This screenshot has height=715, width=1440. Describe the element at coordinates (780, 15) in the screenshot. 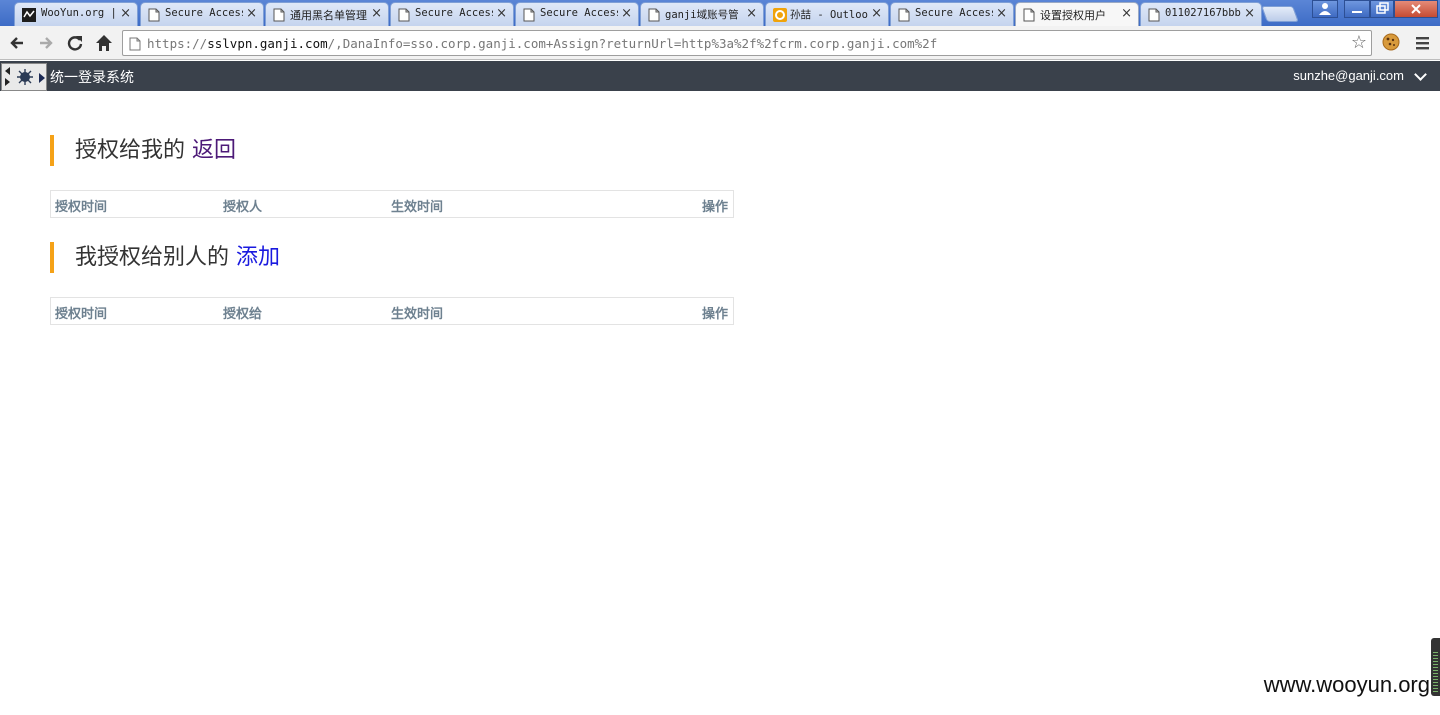

I see `outlook-icon` at that location.